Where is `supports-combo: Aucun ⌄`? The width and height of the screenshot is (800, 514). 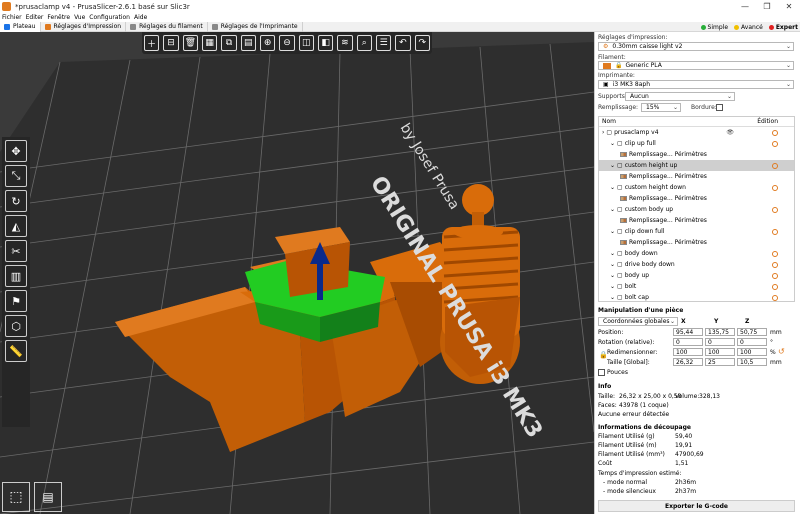
supports-combo: Aucun ⌄ is located at coordinates (680, 96).